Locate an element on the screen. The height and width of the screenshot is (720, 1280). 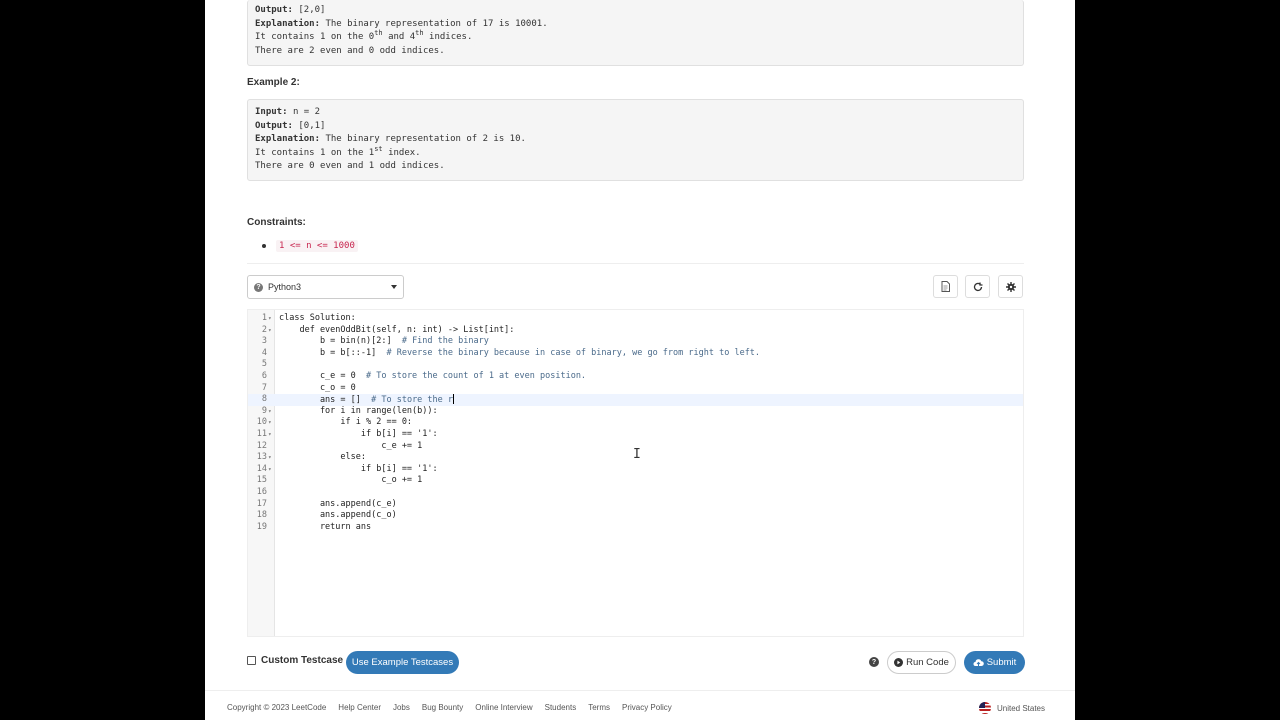
output-value: [0,1] is located at coordinates (312, 125).